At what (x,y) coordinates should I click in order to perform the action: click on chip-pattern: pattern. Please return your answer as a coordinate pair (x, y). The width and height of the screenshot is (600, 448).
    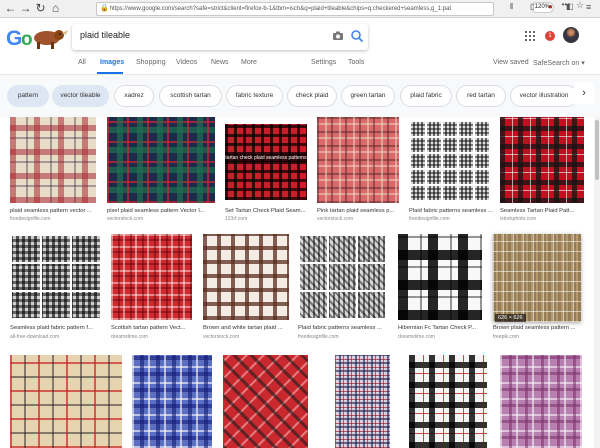
    Looking at the image, I should click on (28, 96).